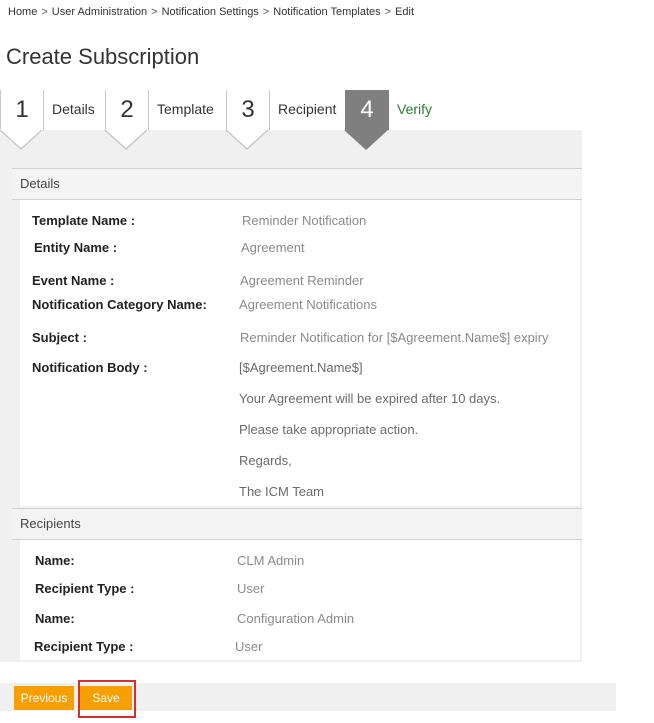  I want to click on step-label: Recipient, so click(307, 109).